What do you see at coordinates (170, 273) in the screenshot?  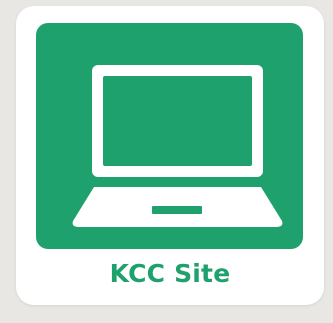 I see `tile-label: KCC Site` at bounding box center [170, 273].